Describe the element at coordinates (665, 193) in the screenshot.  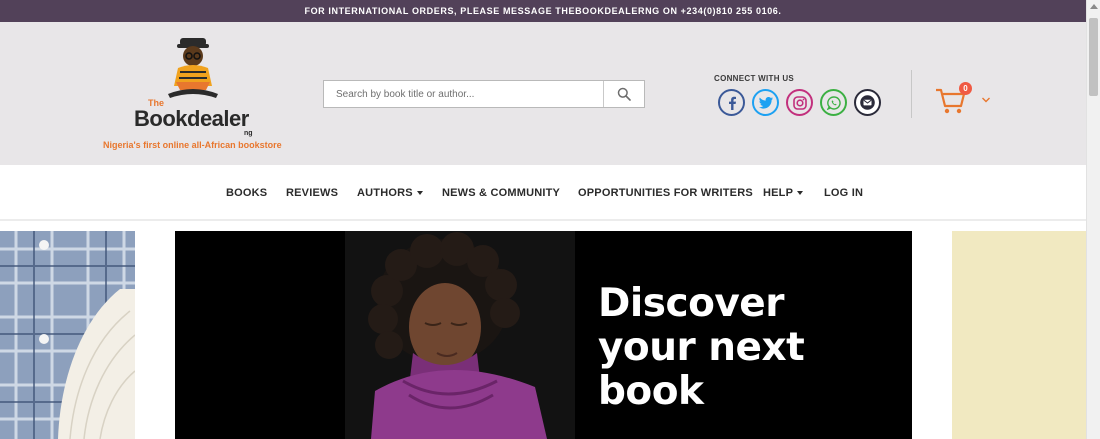
I see `nav-opportunities: OPPORTUNITIES FOR WRITERS` at that location.